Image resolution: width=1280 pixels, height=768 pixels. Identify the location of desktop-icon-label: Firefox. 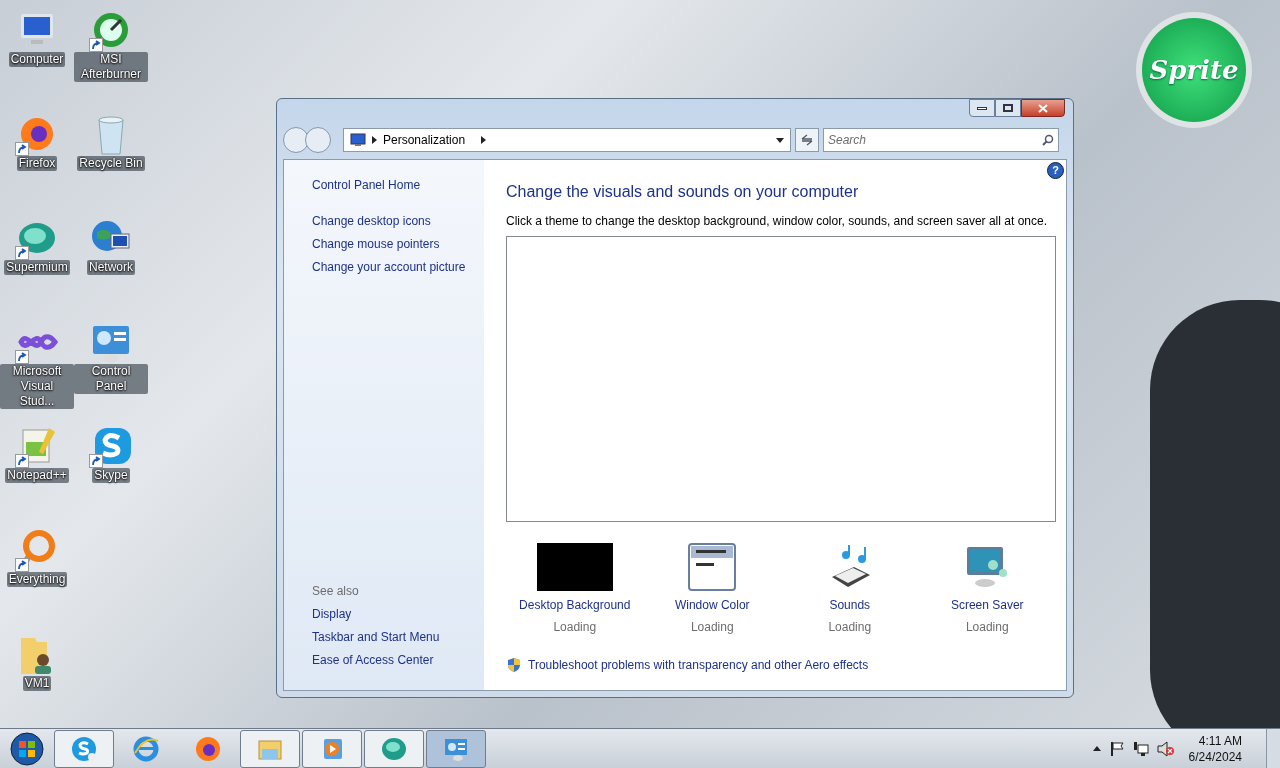
(37, 163).